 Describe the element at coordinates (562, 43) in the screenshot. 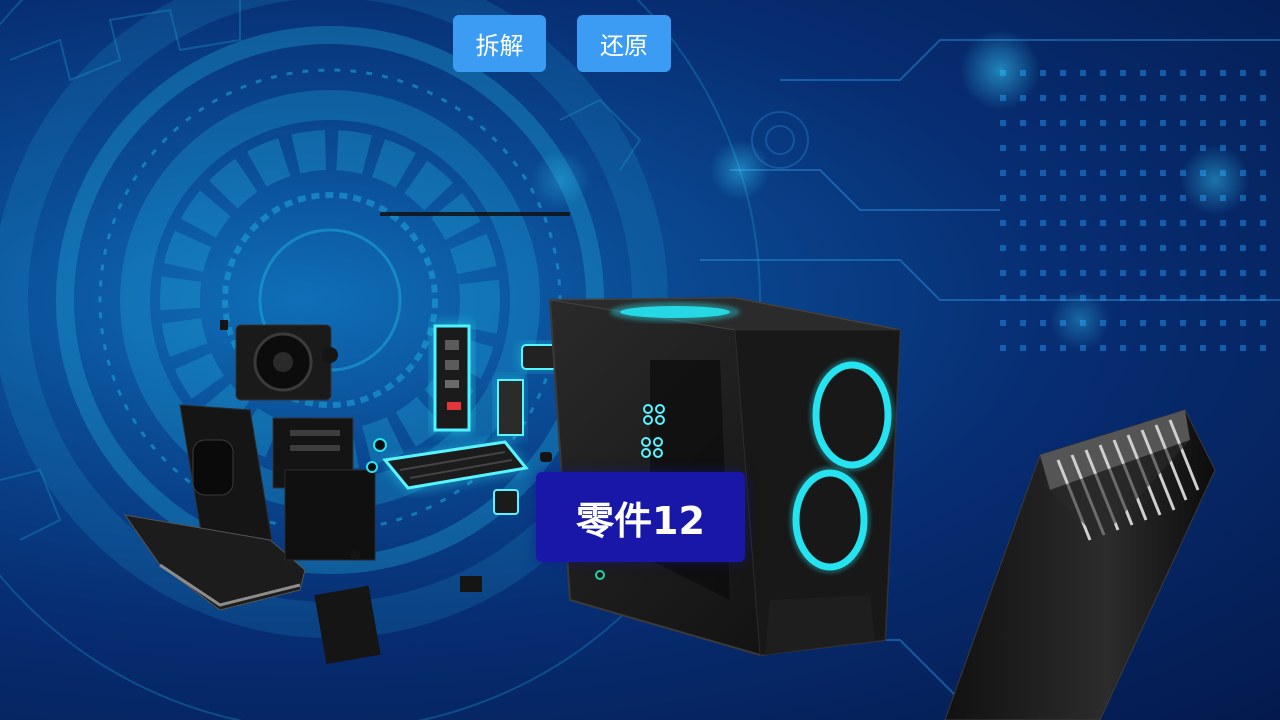

I see `toolbar: 拆解 还原` at that location.